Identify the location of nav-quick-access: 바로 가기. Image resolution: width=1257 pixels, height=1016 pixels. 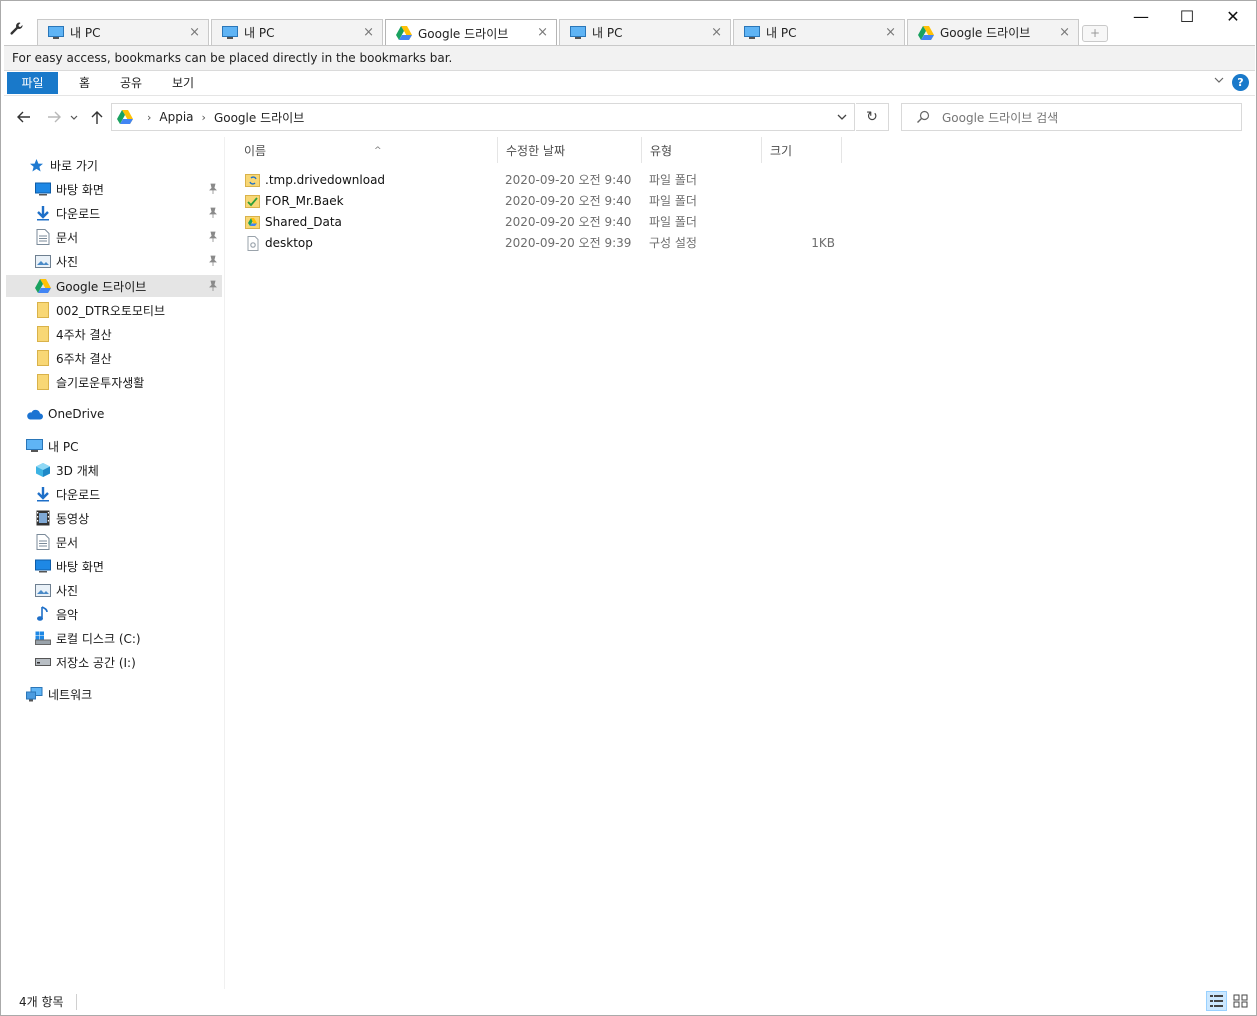
(123, 165).